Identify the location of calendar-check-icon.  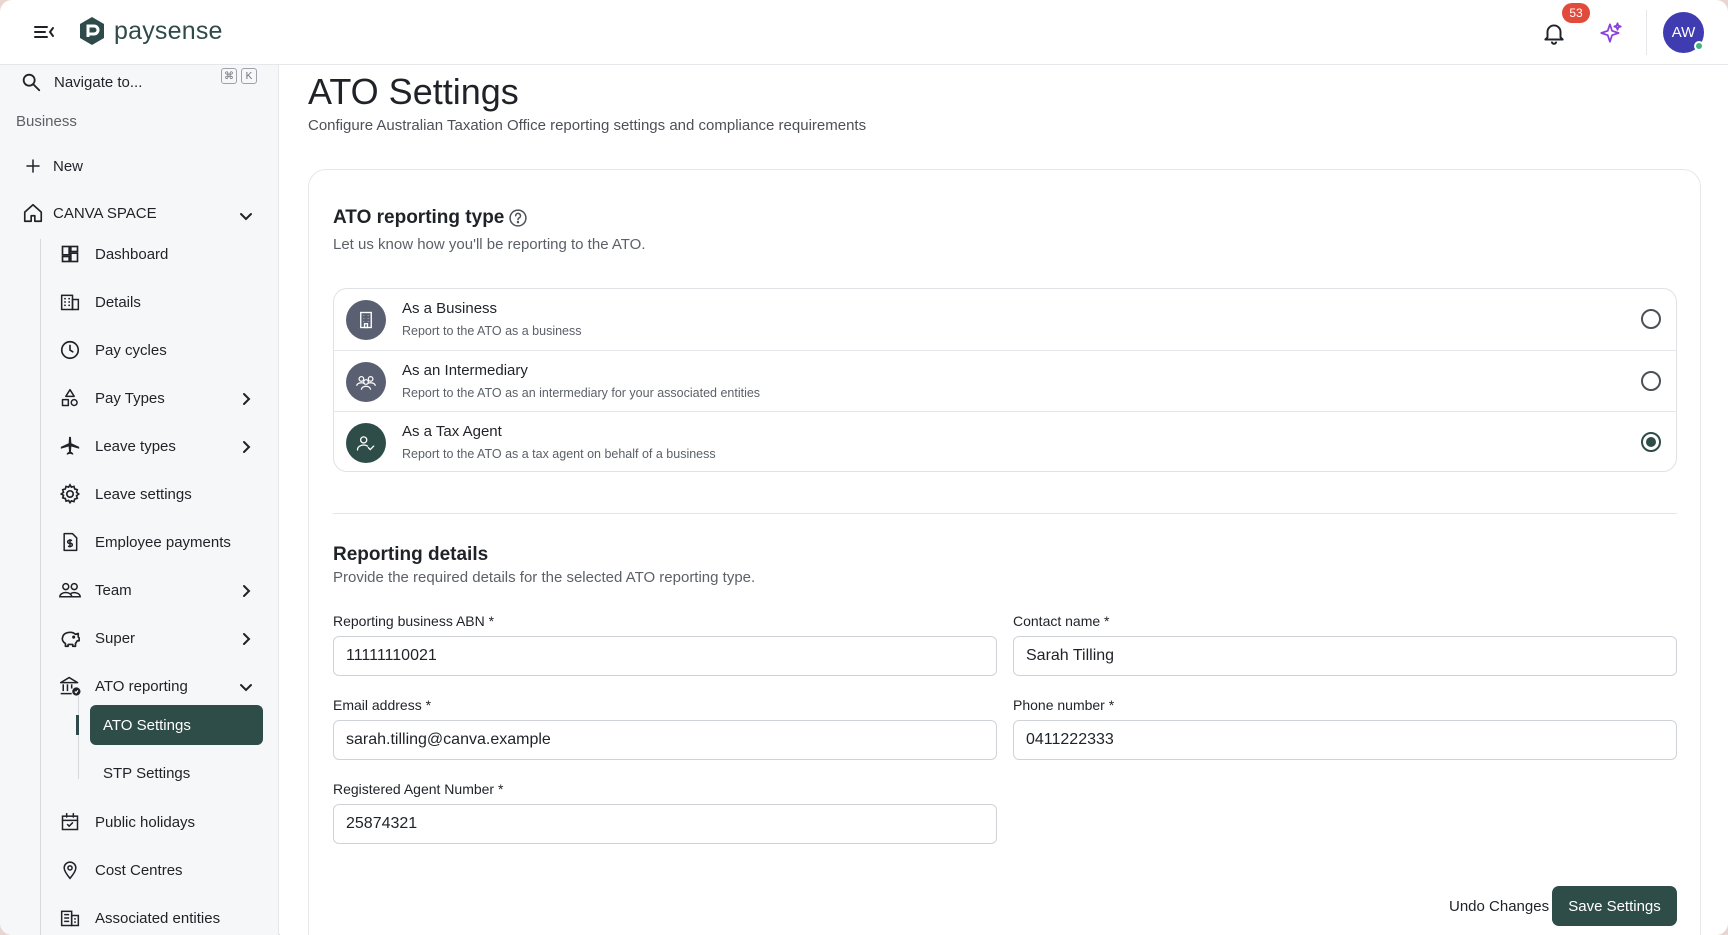
(70, 822).